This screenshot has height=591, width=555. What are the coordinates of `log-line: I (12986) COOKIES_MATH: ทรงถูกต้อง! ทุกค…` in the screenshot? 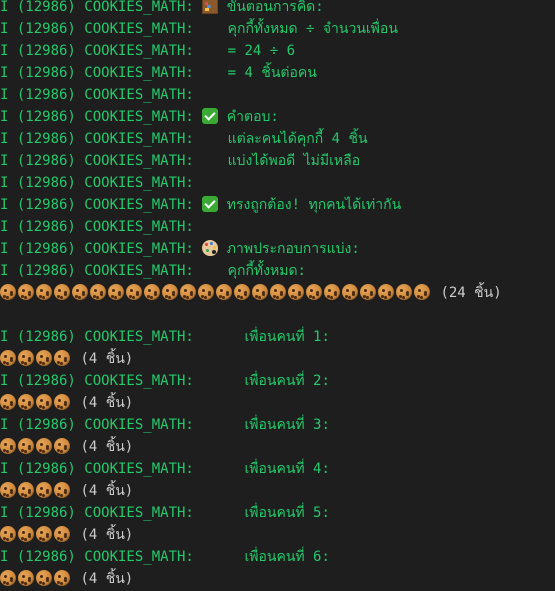 It's located at (277, 205).